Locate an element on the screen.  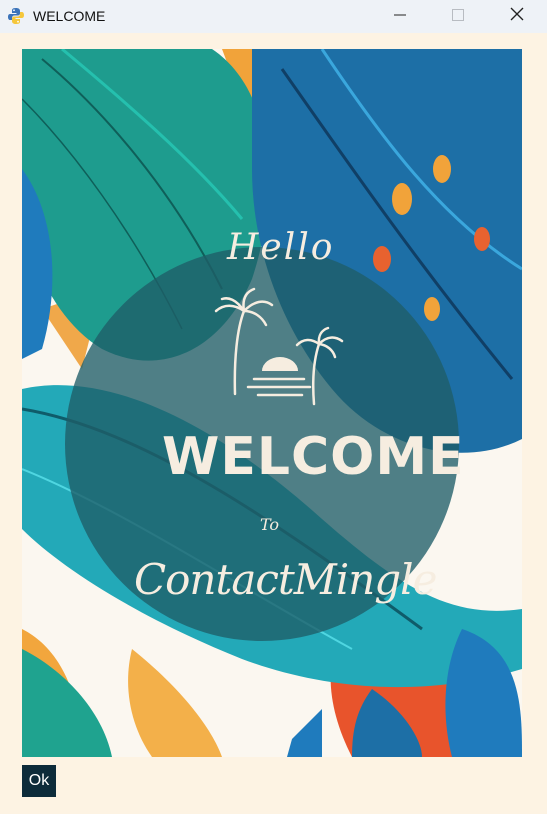
window-title: WELCOME is located at coordinates (69, 16).